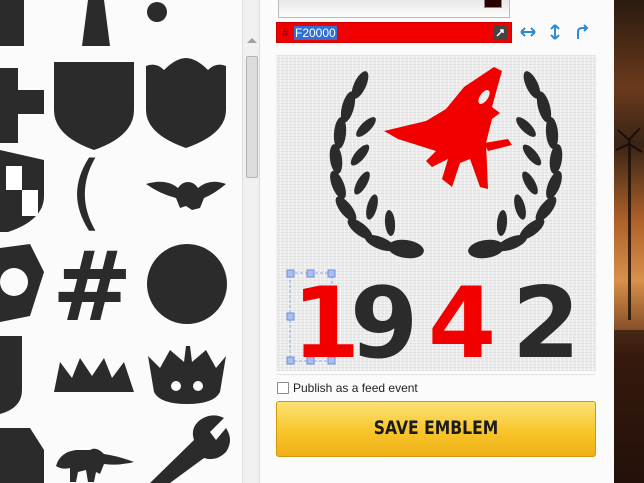 The width and height of the screenshot is (644, 483). What do you see at coordinates (94, 106) in the screenshot?
I see `shield-icon` at bounding box center [94, 106].